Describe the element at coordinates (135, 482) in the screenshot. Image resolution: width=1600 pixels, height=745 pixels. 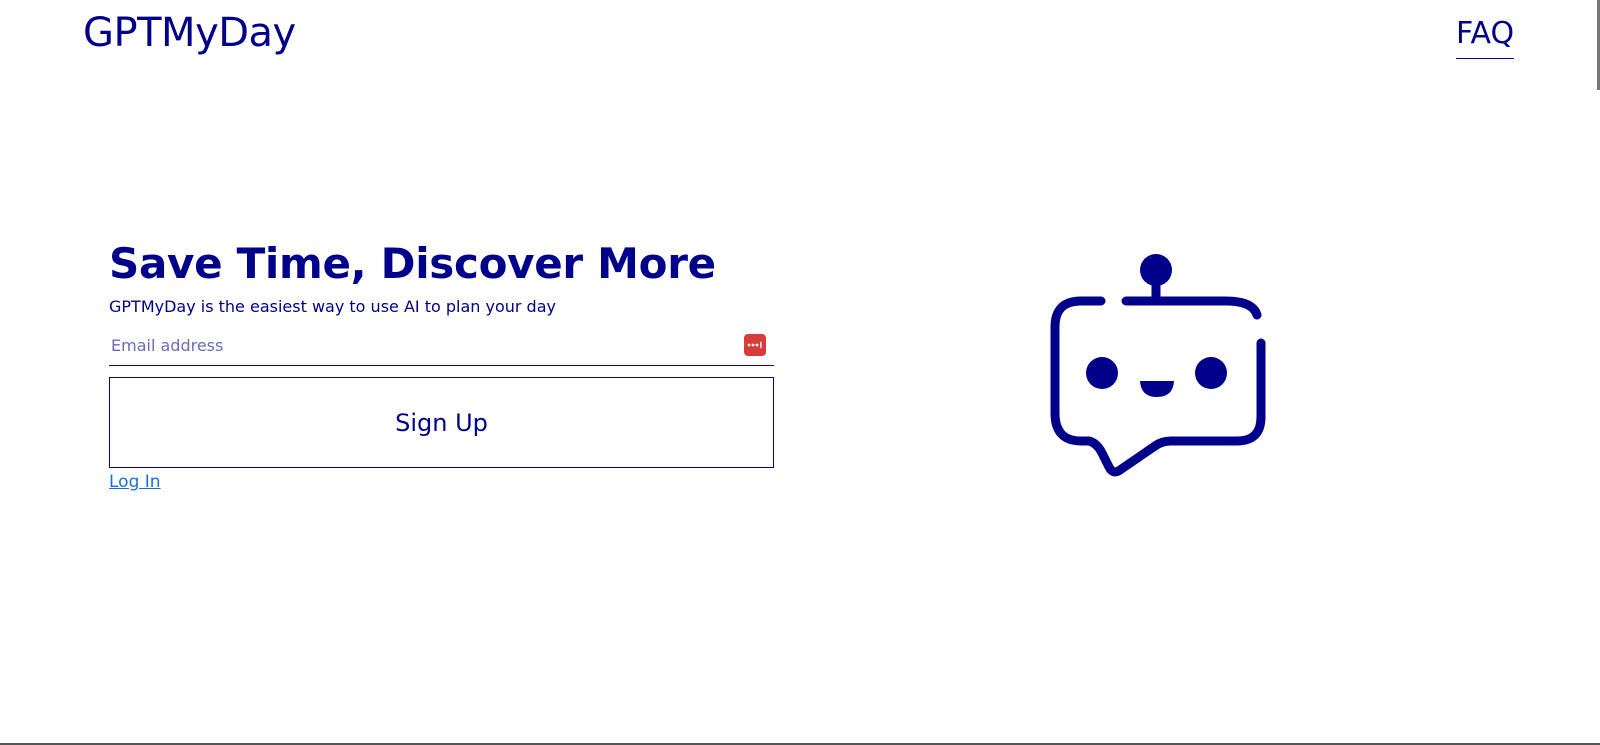
I see `login-link: Log In` at that location.